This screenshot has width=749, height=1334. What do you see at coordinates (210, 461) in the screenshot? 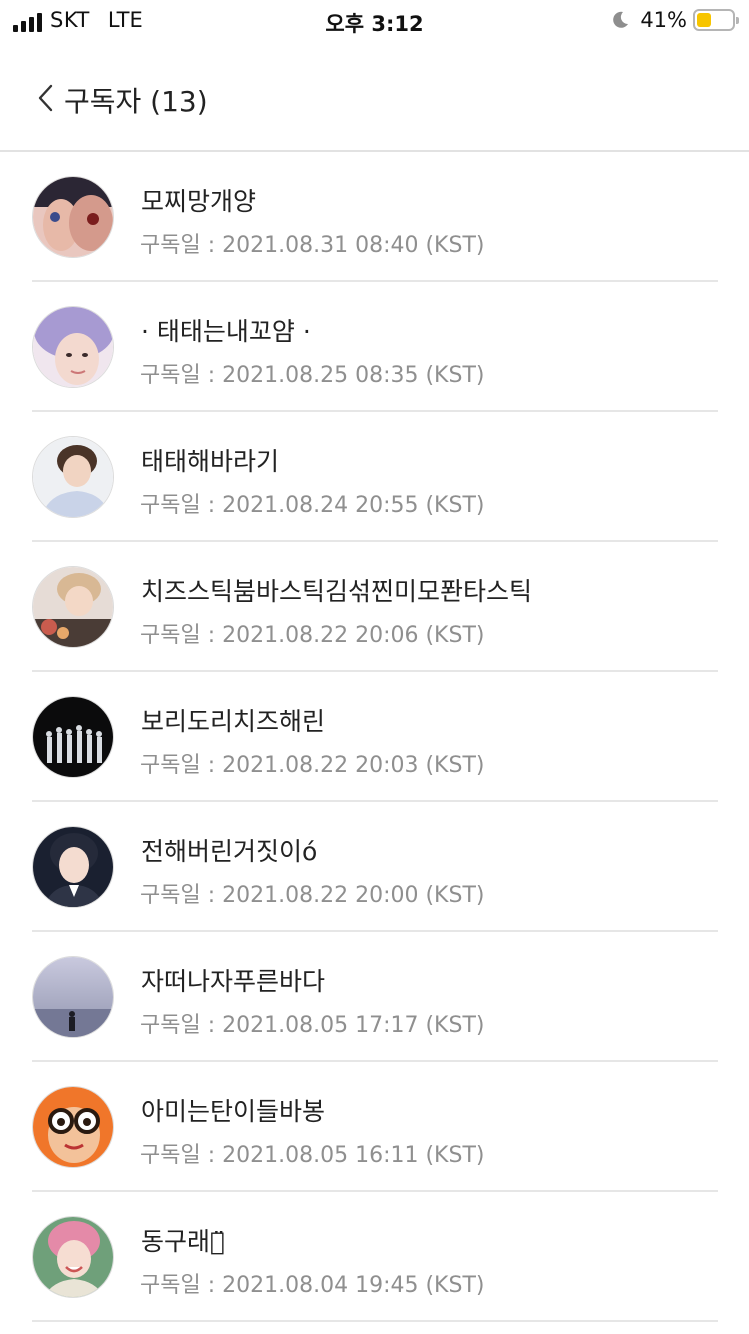
I see `subscriber-name: 태태해바라기` at bounding box center [210, 461].